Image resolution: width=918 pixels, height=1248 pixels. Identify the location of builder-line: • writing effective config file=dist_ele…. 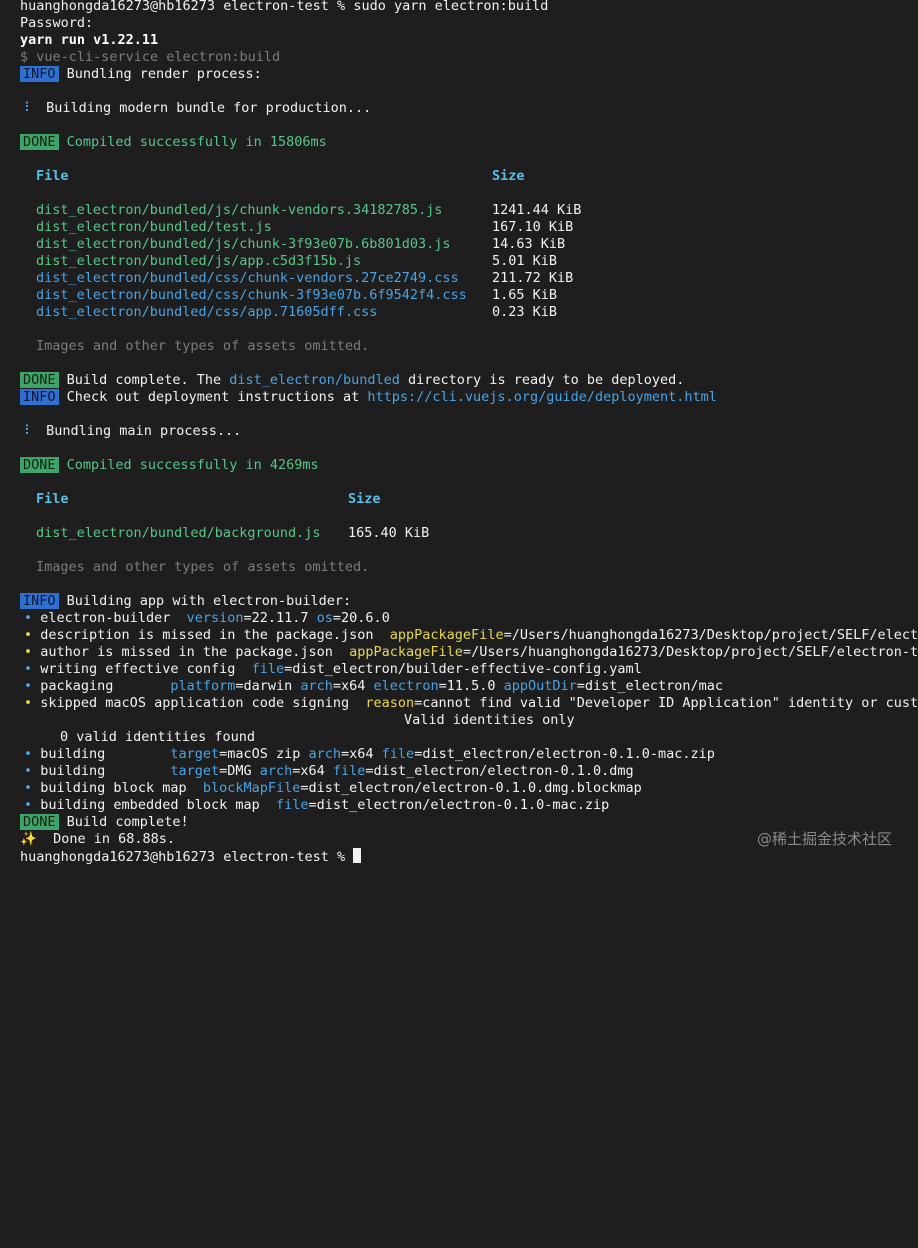
(333, 669).